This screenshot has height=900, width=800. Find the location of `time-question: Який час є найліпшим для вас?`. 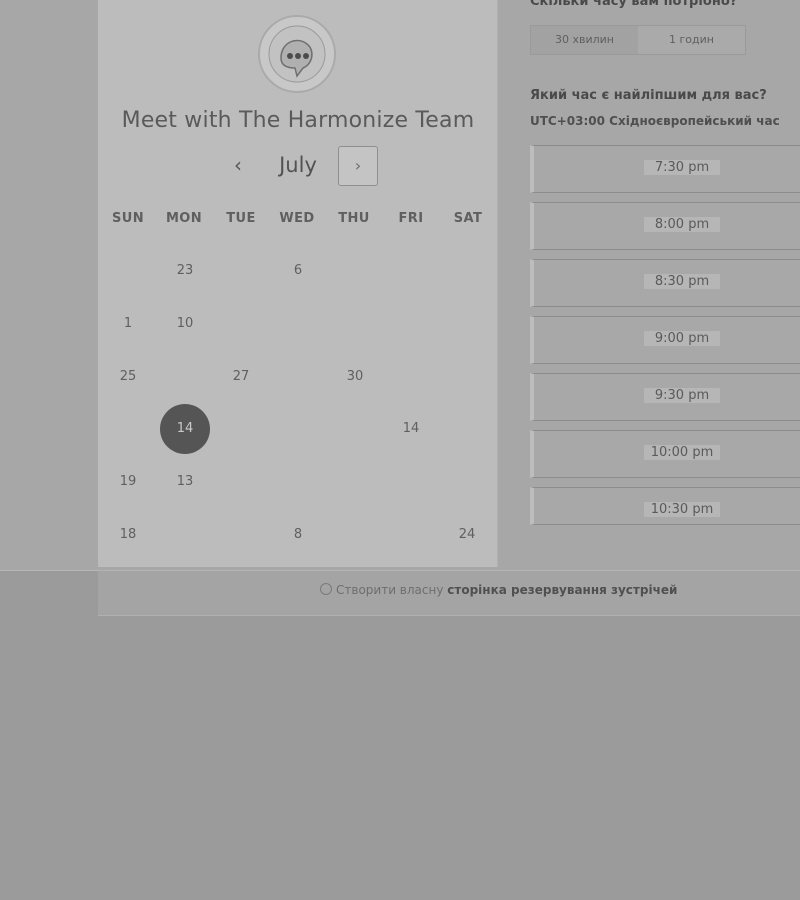

time-question: Який час є найліпшим для вас? is located at coordinates (648, 95).